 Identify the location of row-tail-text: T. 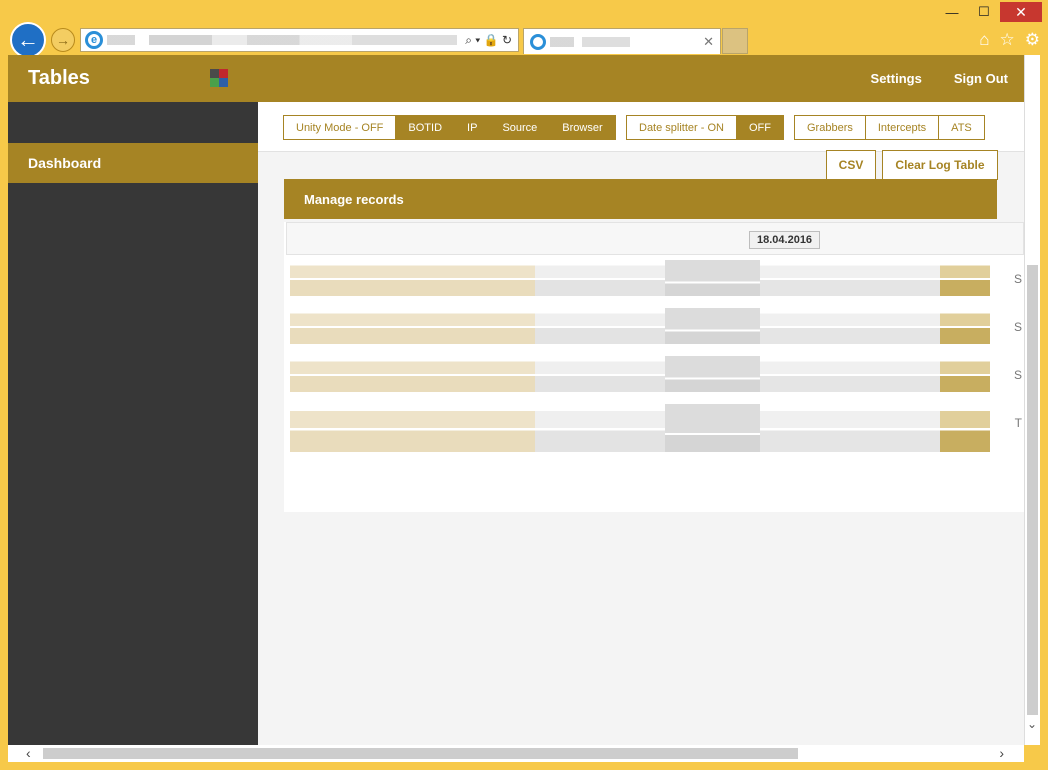
(1018, 423).